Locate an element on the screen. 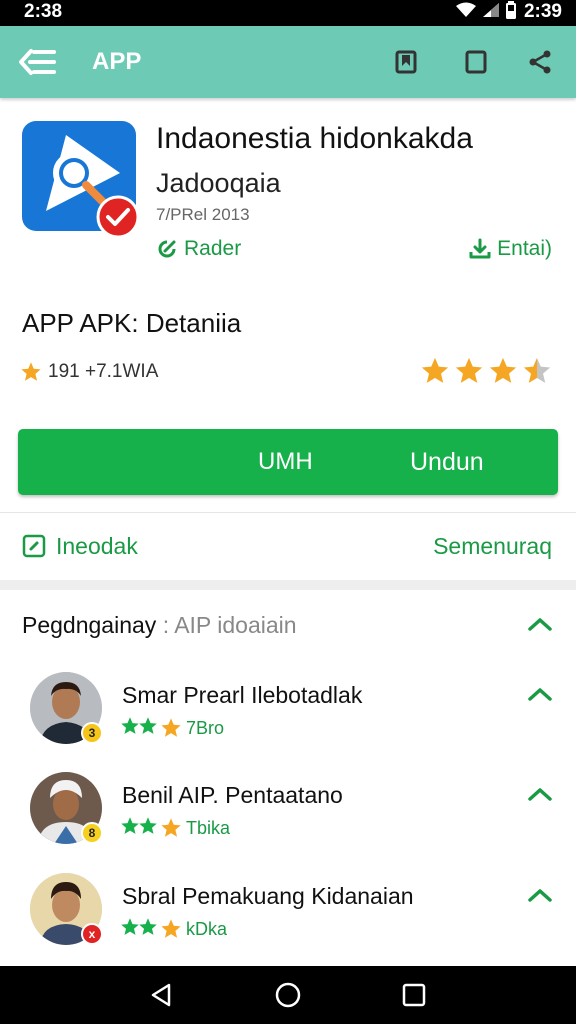 Image resolution: width=576 pixels, height=1024 pixels. back-menu-icon is located at coordinates (37, 62).